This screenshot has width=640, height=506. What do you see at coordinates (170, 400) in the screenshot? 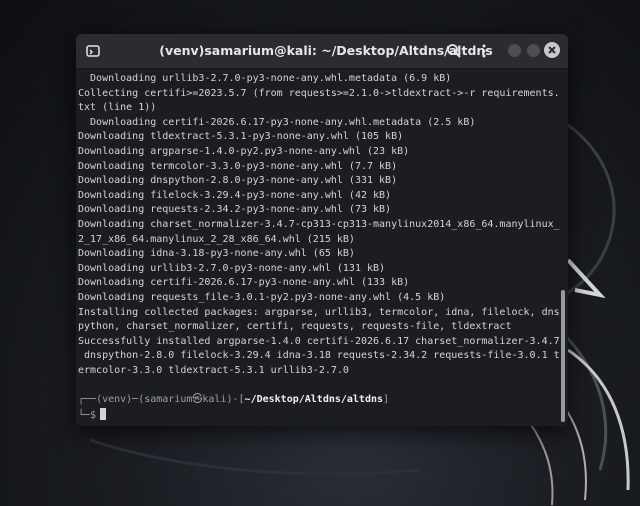
I see `prompt-user-host: (venv)─(samarium㉿kali)-[` at bounding box center [170, 400].